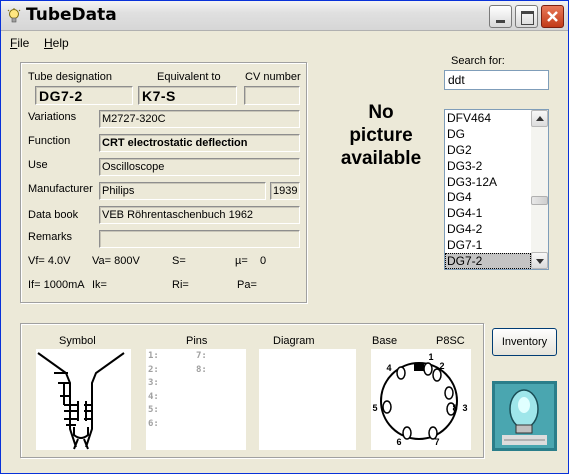 The height and width of the screenshot is (474, 569). I want to click on pins-panel: 1: 2: 3: 4: 5: 6: 7: 8:, so click(196, 399).